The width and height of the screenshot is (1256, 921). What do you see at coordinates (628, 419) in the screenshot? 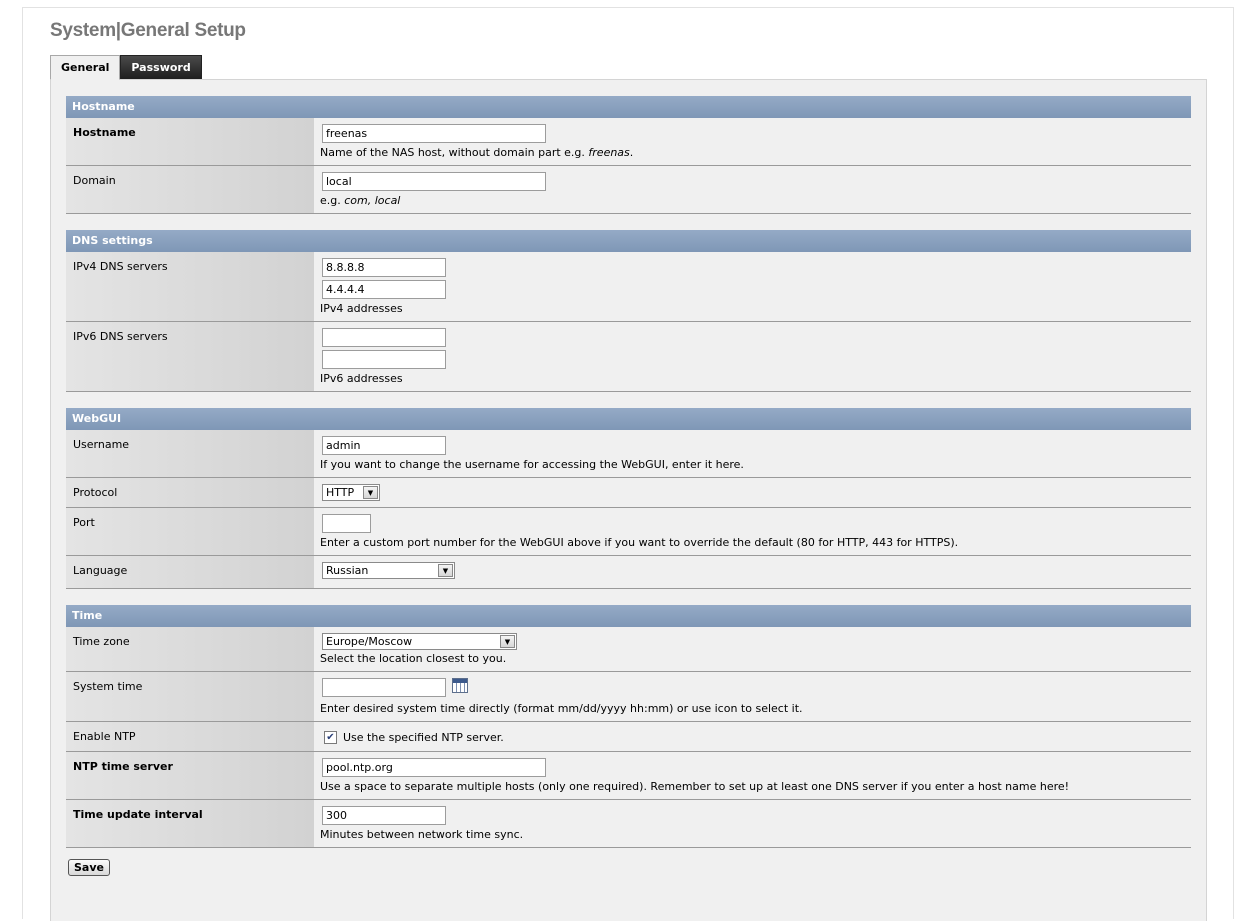
I see `section-header-webgui: WebGUI` at bounding box center [628, 419].